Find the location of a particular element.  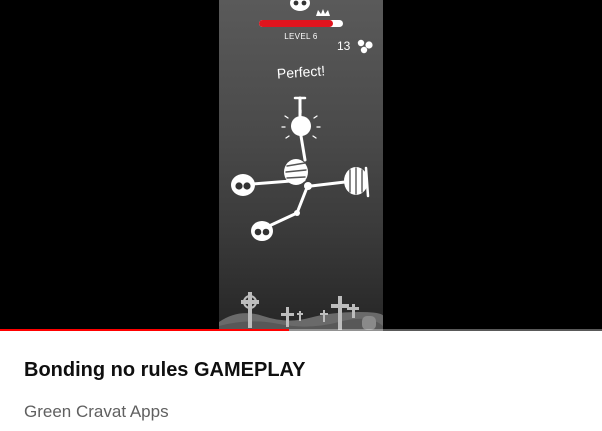

bone-counter: 13 is located at coordinates (344, 46).